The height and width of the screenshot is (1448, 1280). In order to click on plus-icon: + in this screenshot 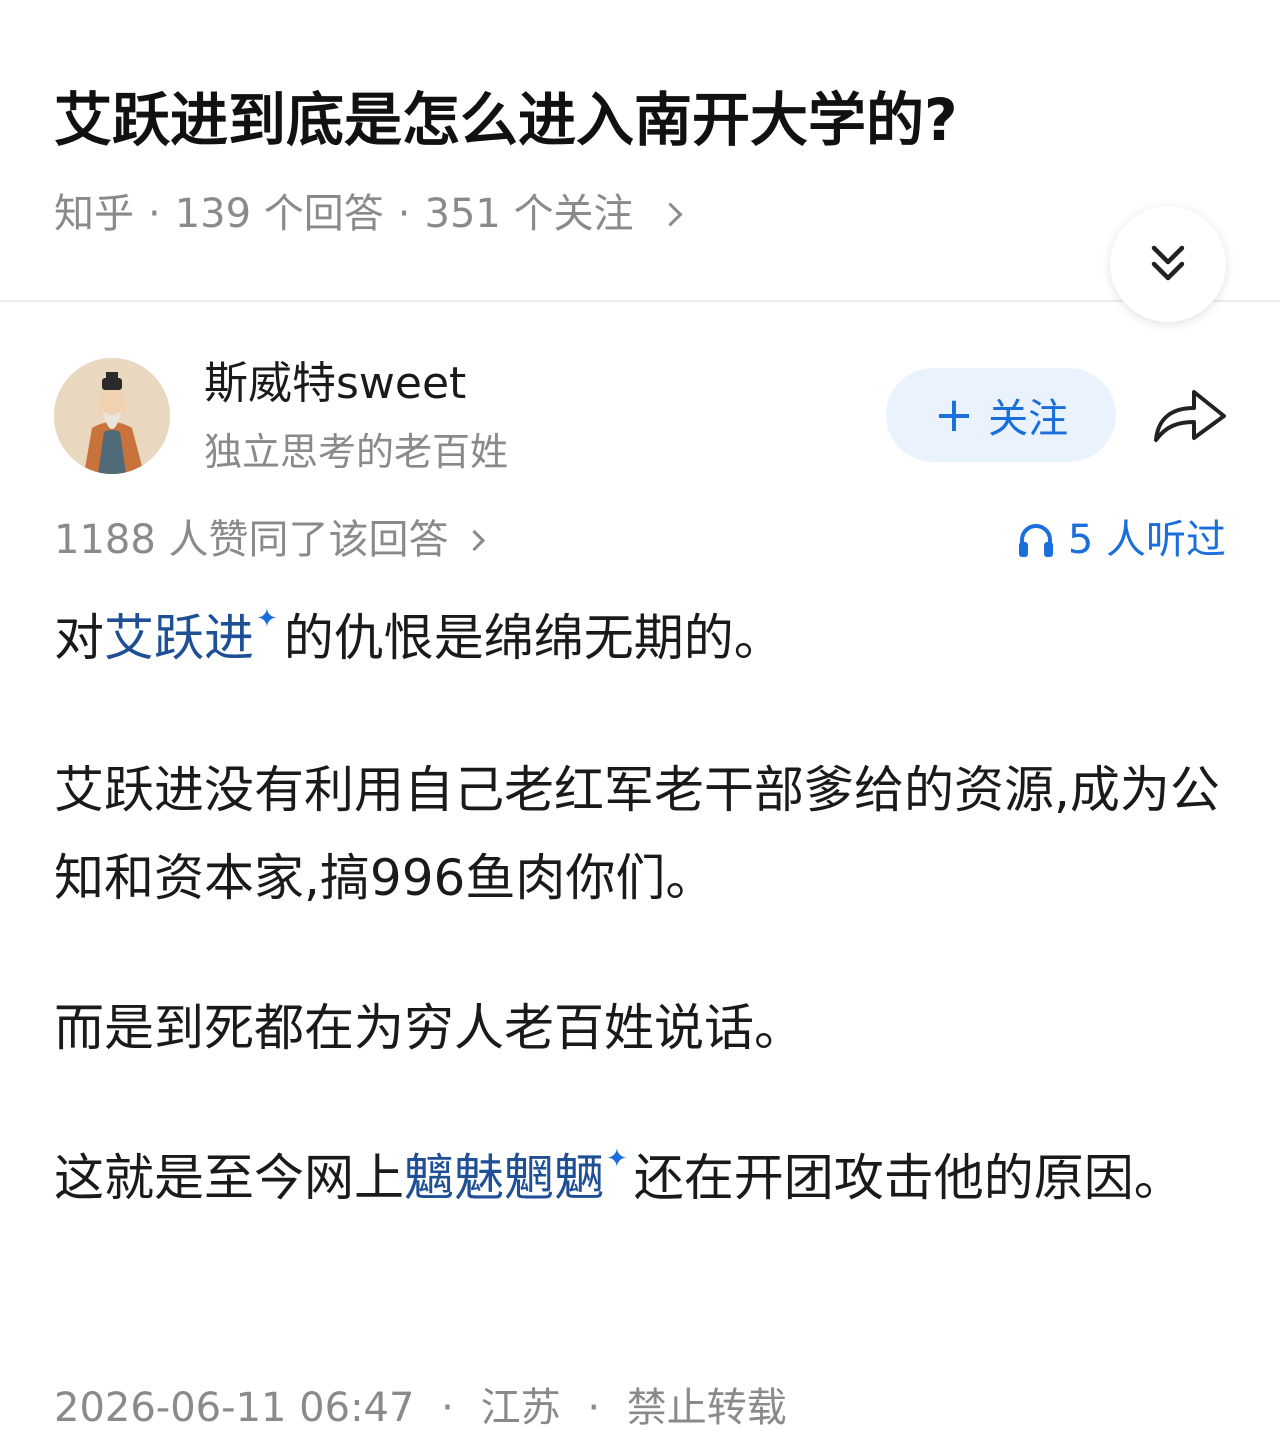, I will do `click(954, 415)`.